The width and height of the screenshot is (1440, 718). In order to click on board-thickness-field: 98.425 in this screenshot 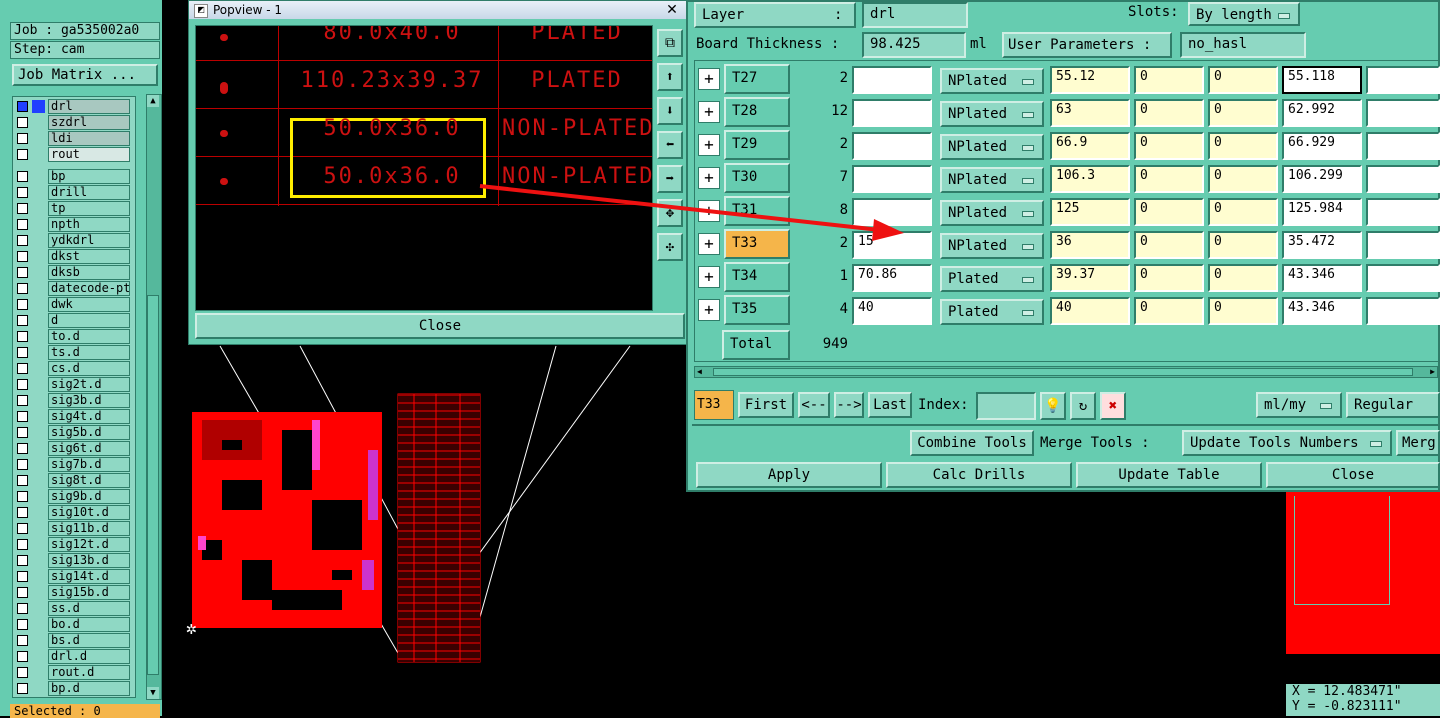, I will do `click(914, 45)`.